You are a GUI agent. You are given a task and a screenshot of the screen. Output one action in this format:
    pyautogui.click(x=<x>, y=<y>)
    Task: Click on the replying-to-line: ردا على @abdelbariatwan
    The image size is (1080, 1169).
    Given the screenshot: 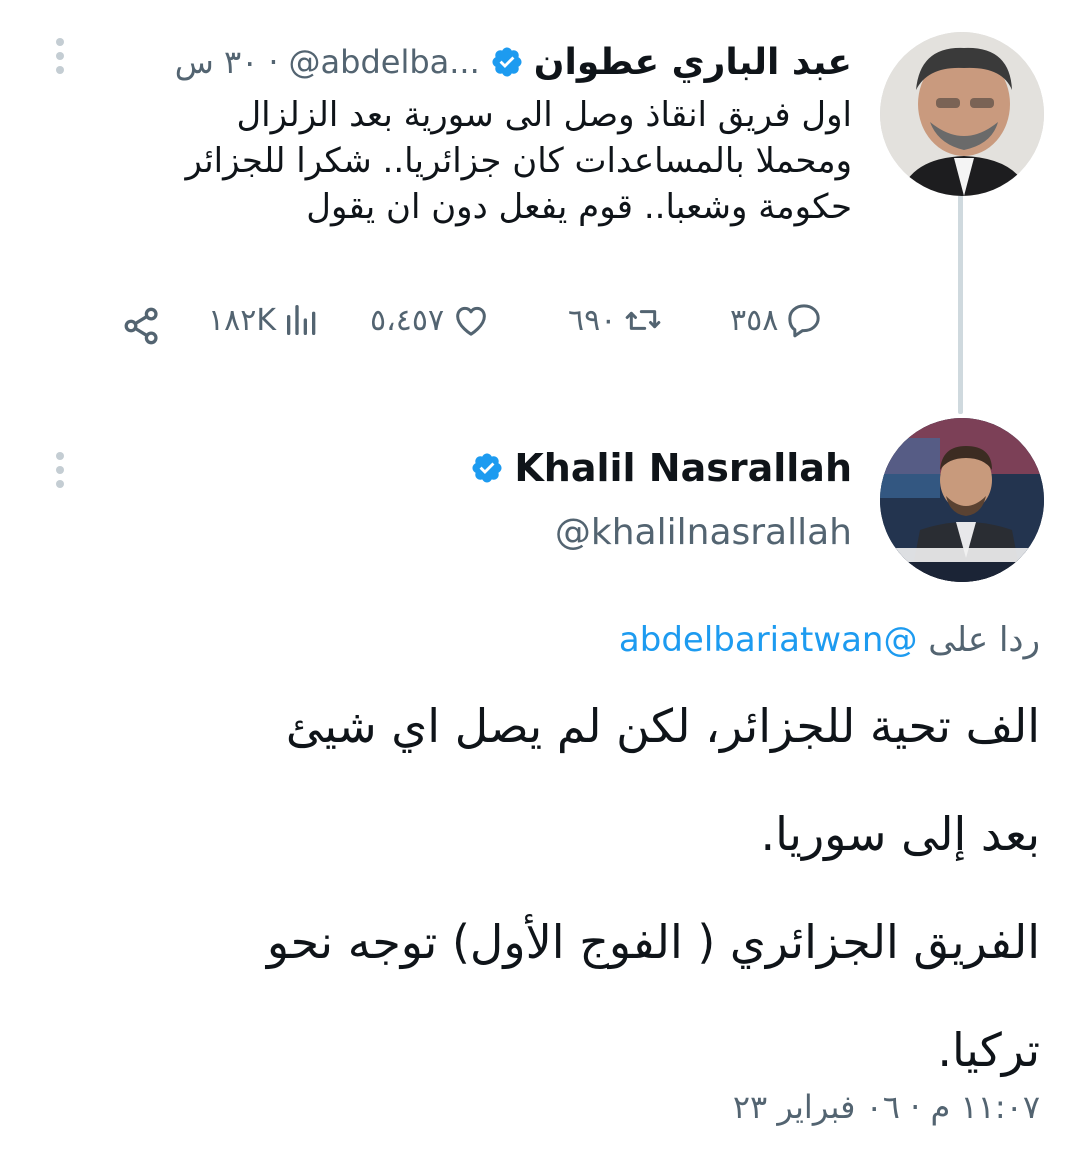 What is the action you would take?
    pyautogui.click(x=829, y=640)
    